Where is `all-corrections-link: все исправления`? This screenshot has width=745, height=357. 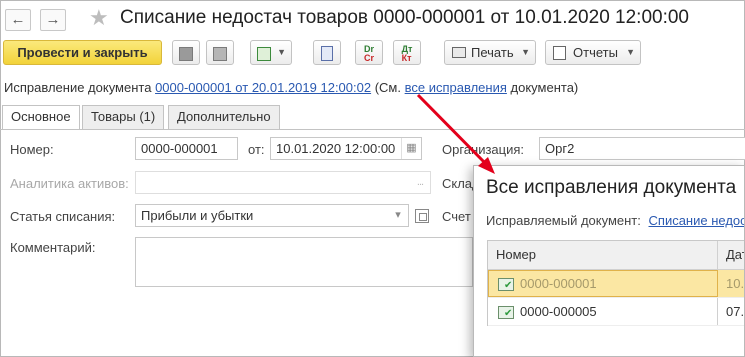
all-corrections-link: все исправления is located at coordinates (456, 87).